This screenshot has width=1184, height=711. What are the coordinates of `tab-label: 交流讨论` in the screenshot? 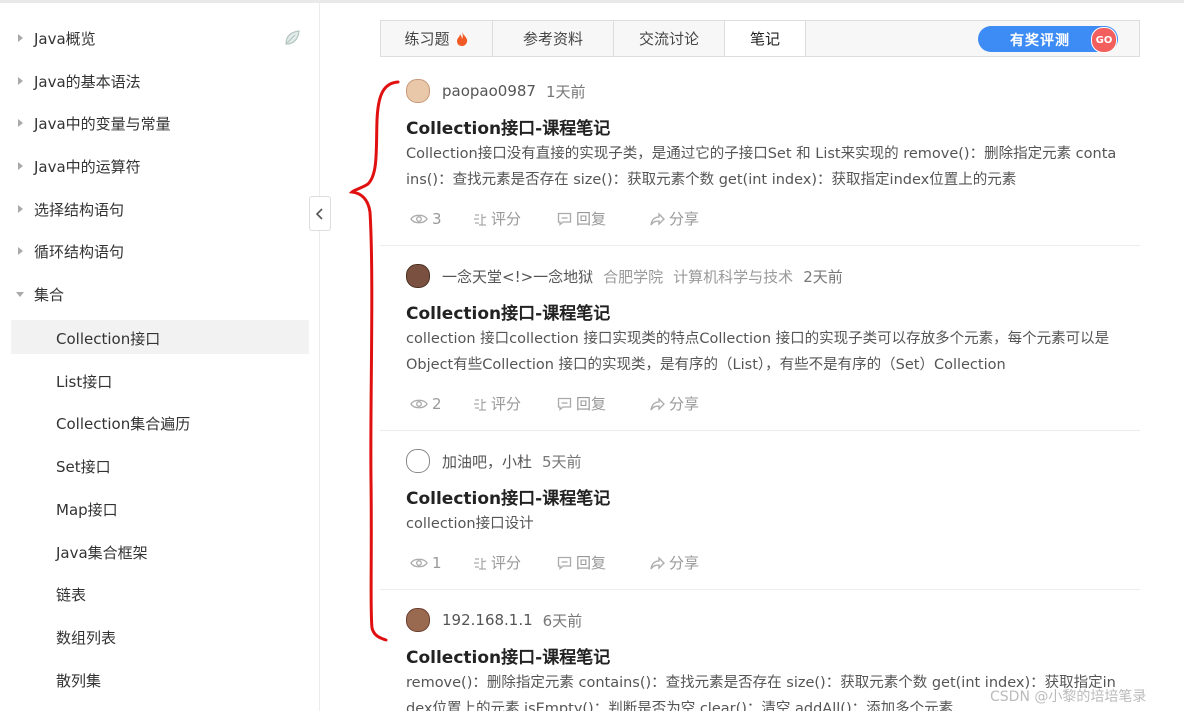 It's located at (668, 39).